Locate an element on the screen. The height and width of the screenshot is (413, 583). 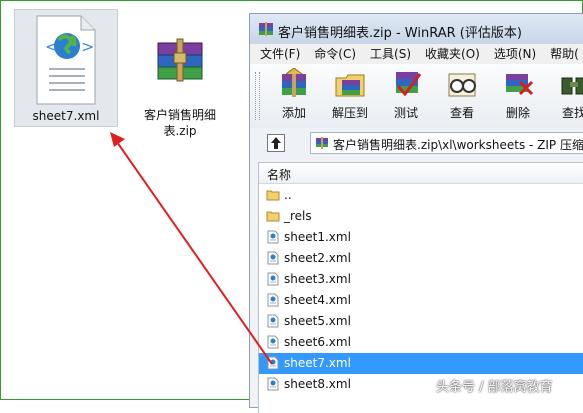
title-bar: 客户销售明细表.zip - WinRAR (评估版本) is located at coordinates (416, 29).